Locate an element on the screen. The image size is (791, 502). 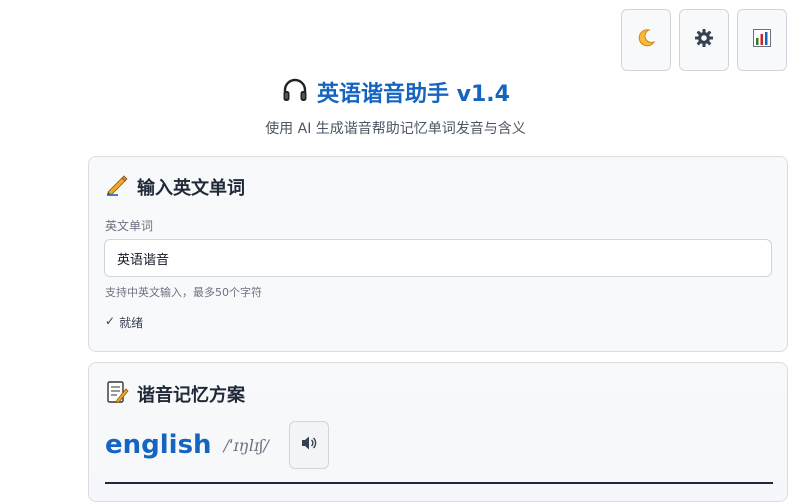
word-text: english is located at coordinates (158, 445).